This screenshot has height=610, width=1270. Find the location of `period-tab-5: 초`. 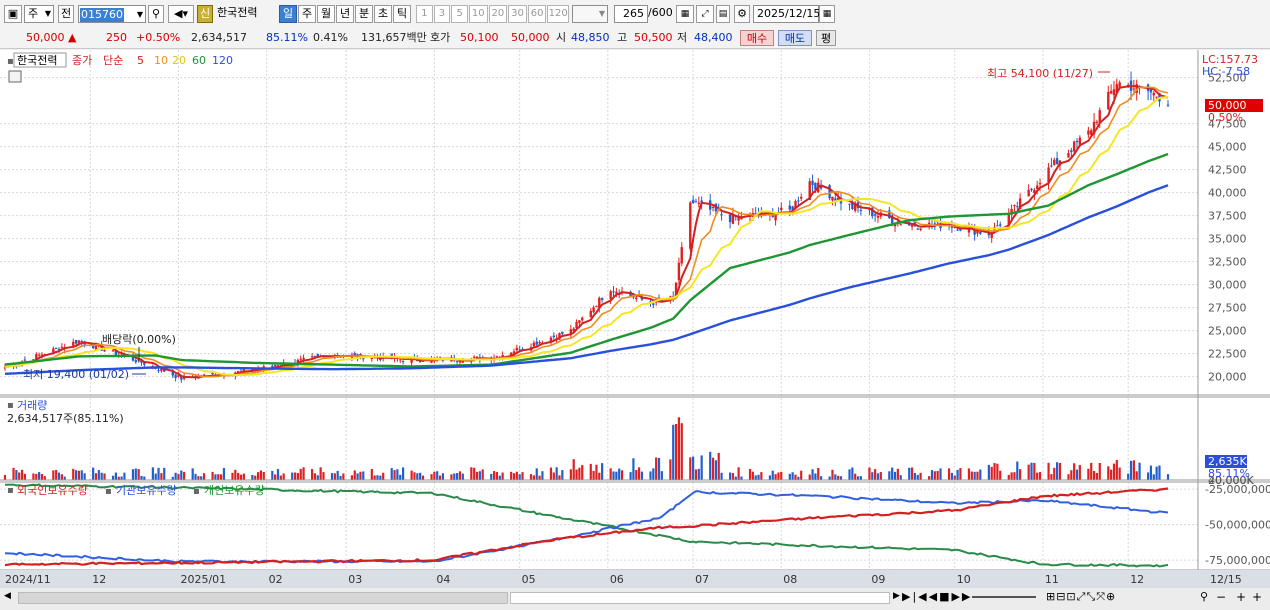

period-tab-5: 초 is located at coordinates (383, 14).